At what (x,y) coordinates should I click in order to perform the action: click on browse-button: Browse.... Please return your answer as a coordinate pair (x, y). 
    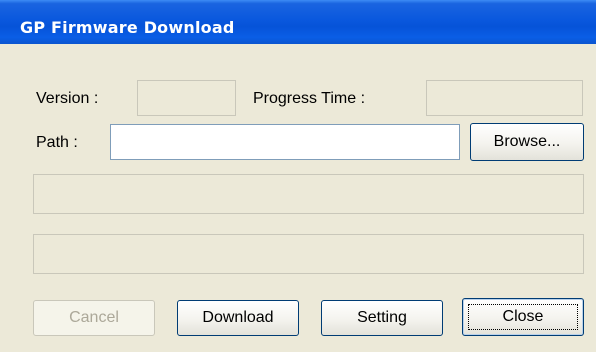
    Looking at the image, I should click on (527, 142).